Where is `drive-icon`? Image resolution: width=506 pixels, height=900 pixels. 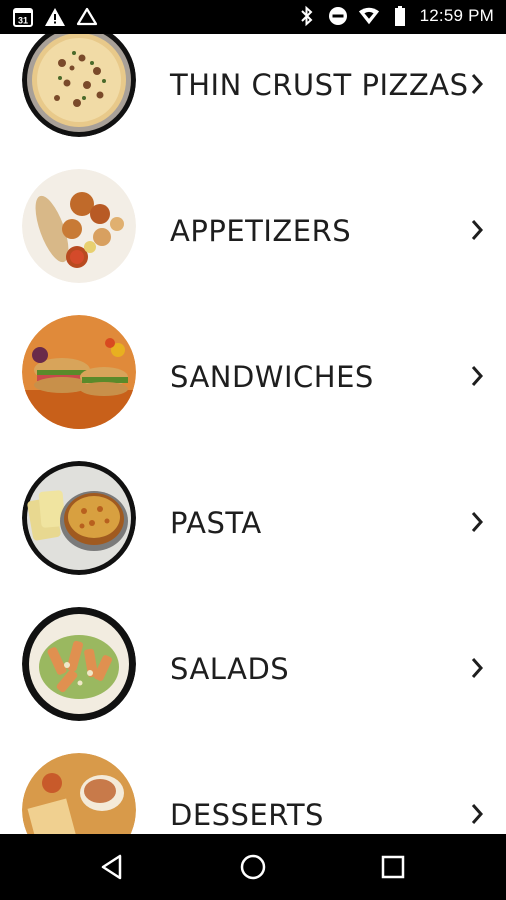
drive-icon is located at coordinates (87, 17).